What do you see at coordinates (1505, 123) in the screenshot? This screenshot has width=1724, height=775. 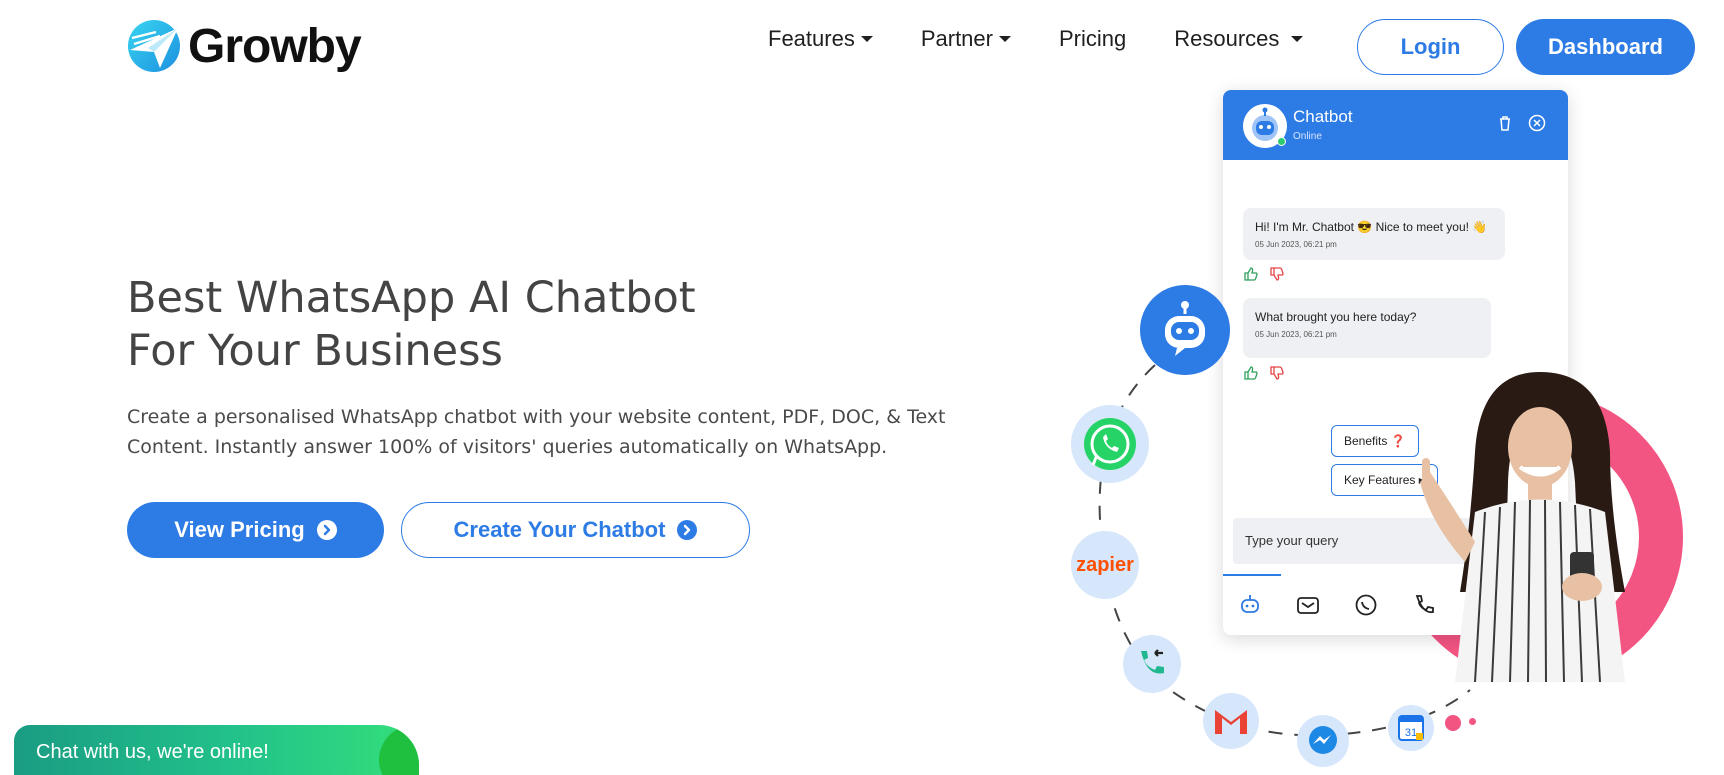 I see `trash-icon` at bounding box center [1505, 123].